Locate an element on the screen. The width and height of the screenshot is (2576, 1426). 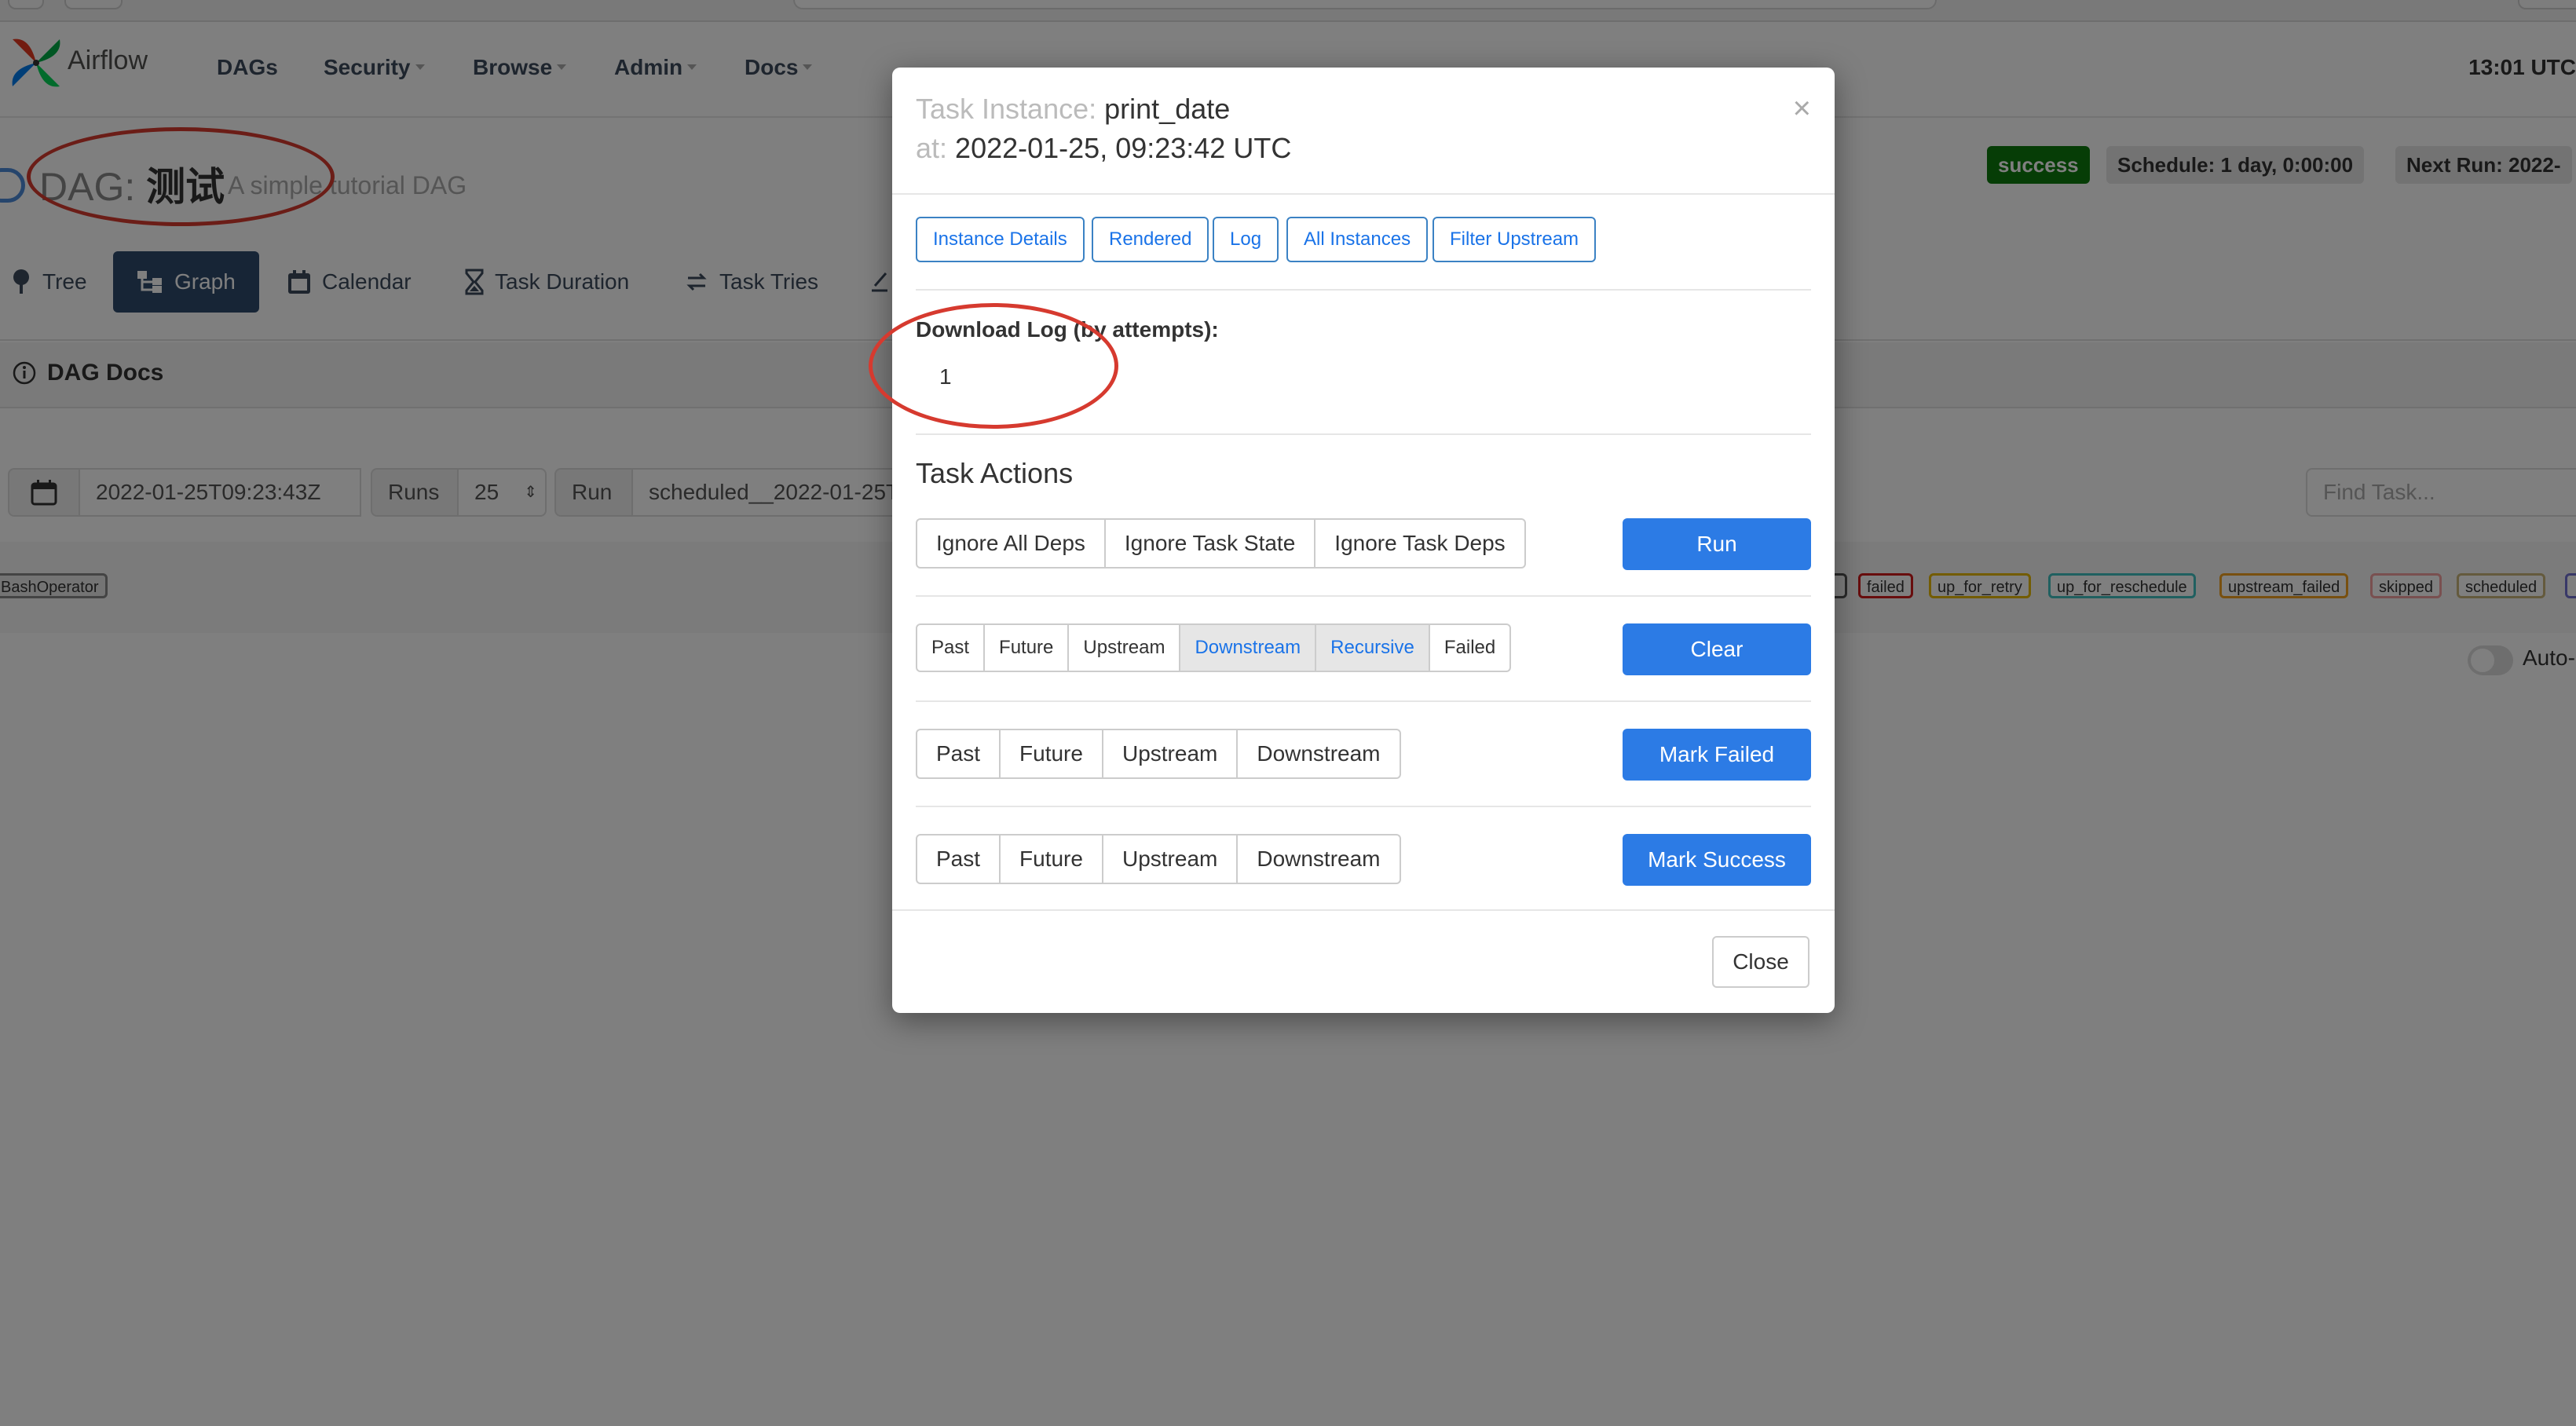
clear-recursive-button: Recursive is located at coordinates (1373, 648).